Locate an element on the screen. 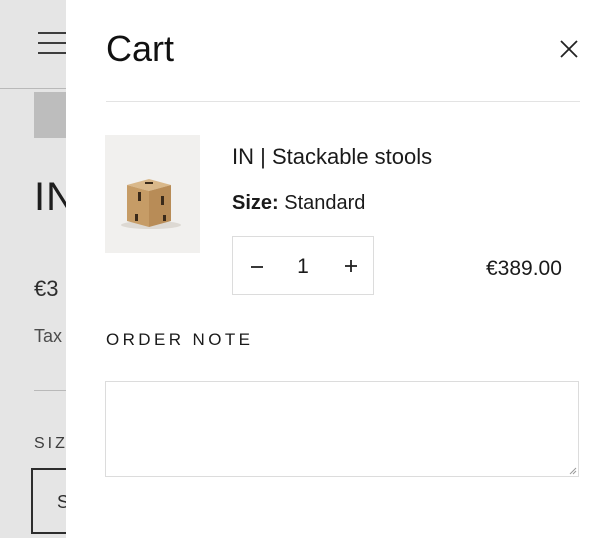  close-cart-button is located at coordinates (569, 49).